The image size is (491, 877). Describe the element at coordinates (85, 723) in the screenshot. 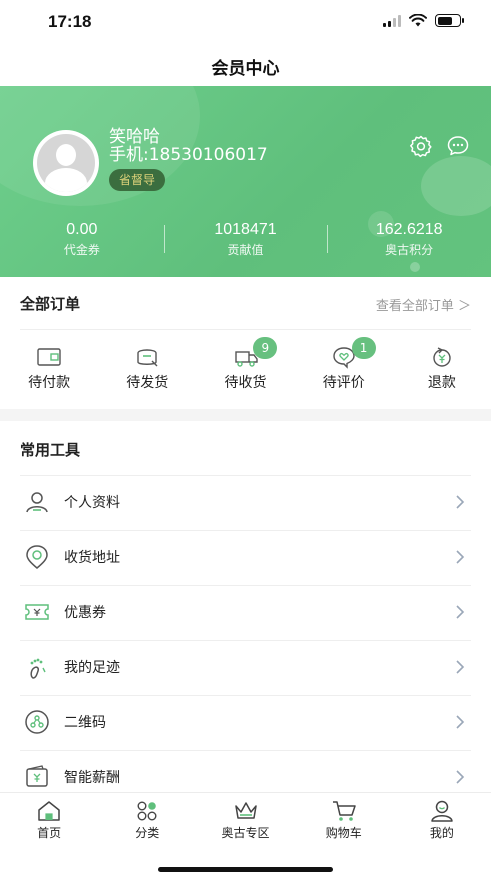

I see `tool-label: 二维码` at that location.